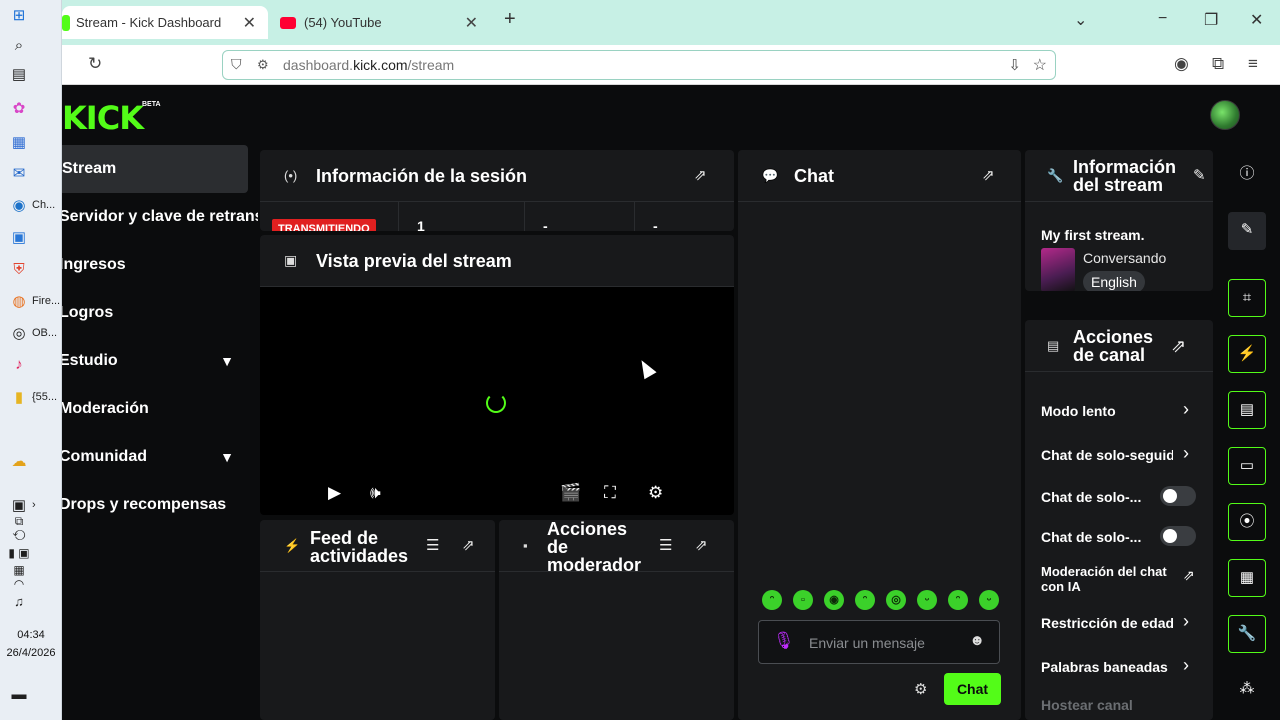  What do you see at coordinates (31, 694) in the screenshot?
I see `notifications-icon: ▬` at bounding box center [31, 694].